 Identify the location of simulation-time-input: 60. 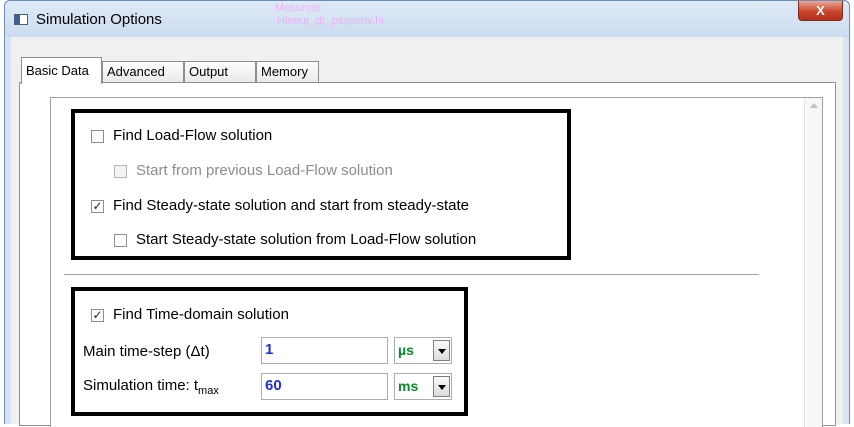
(324, 386).